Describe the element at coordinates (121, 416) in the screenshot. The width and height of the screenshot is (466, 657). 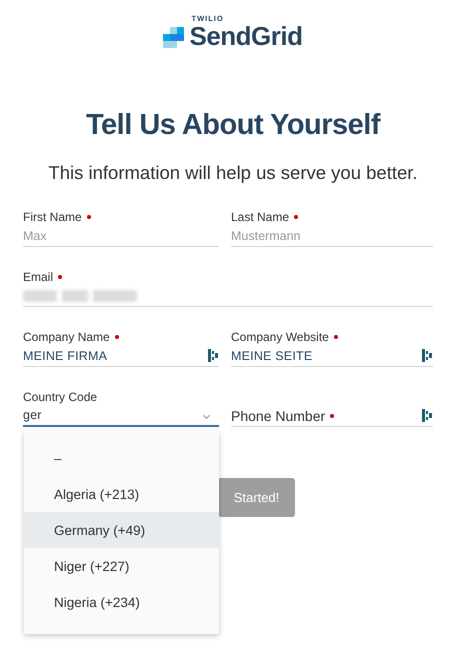
I see `country-code-combobox: ger` at that location.